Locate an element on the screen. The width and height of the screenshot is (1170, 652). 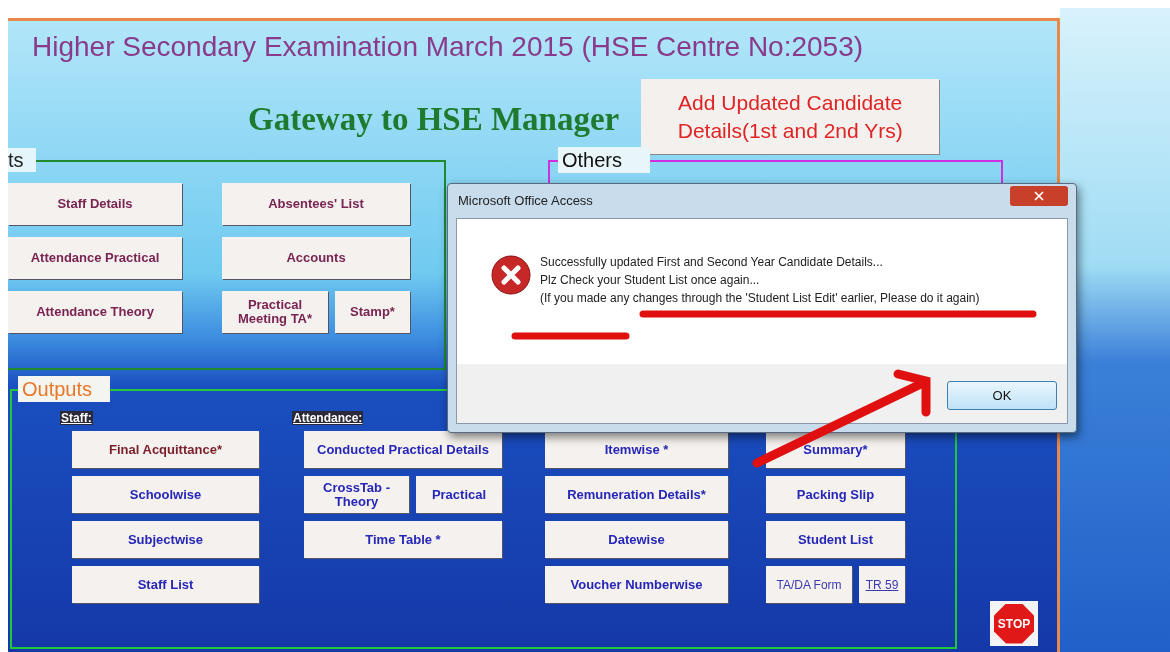
form-button: Remuneration Details* is located at coordinates (636, 494).